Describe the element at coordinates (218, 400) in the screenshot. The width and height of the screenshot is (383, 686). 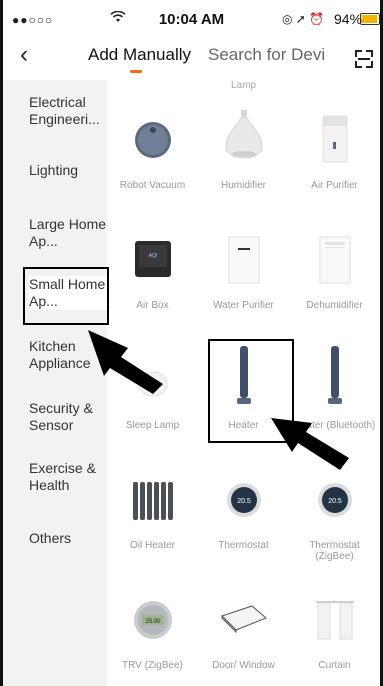
I see `annotation-arrows` at that location.